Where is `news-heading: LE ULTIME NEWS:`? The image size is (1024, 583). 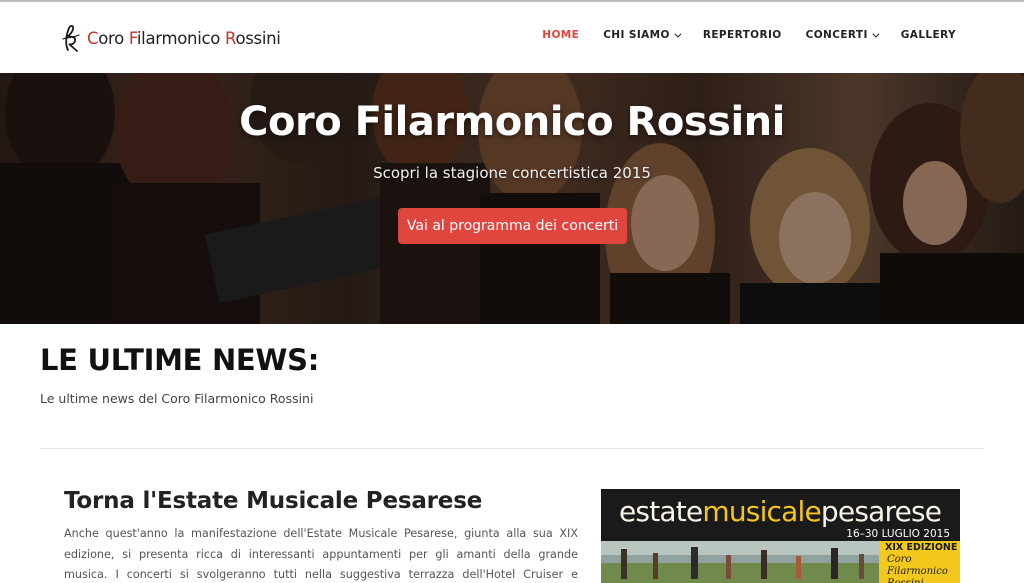 news-heading: LE ULTIME NEWS: is located at coordinates (180, 360).